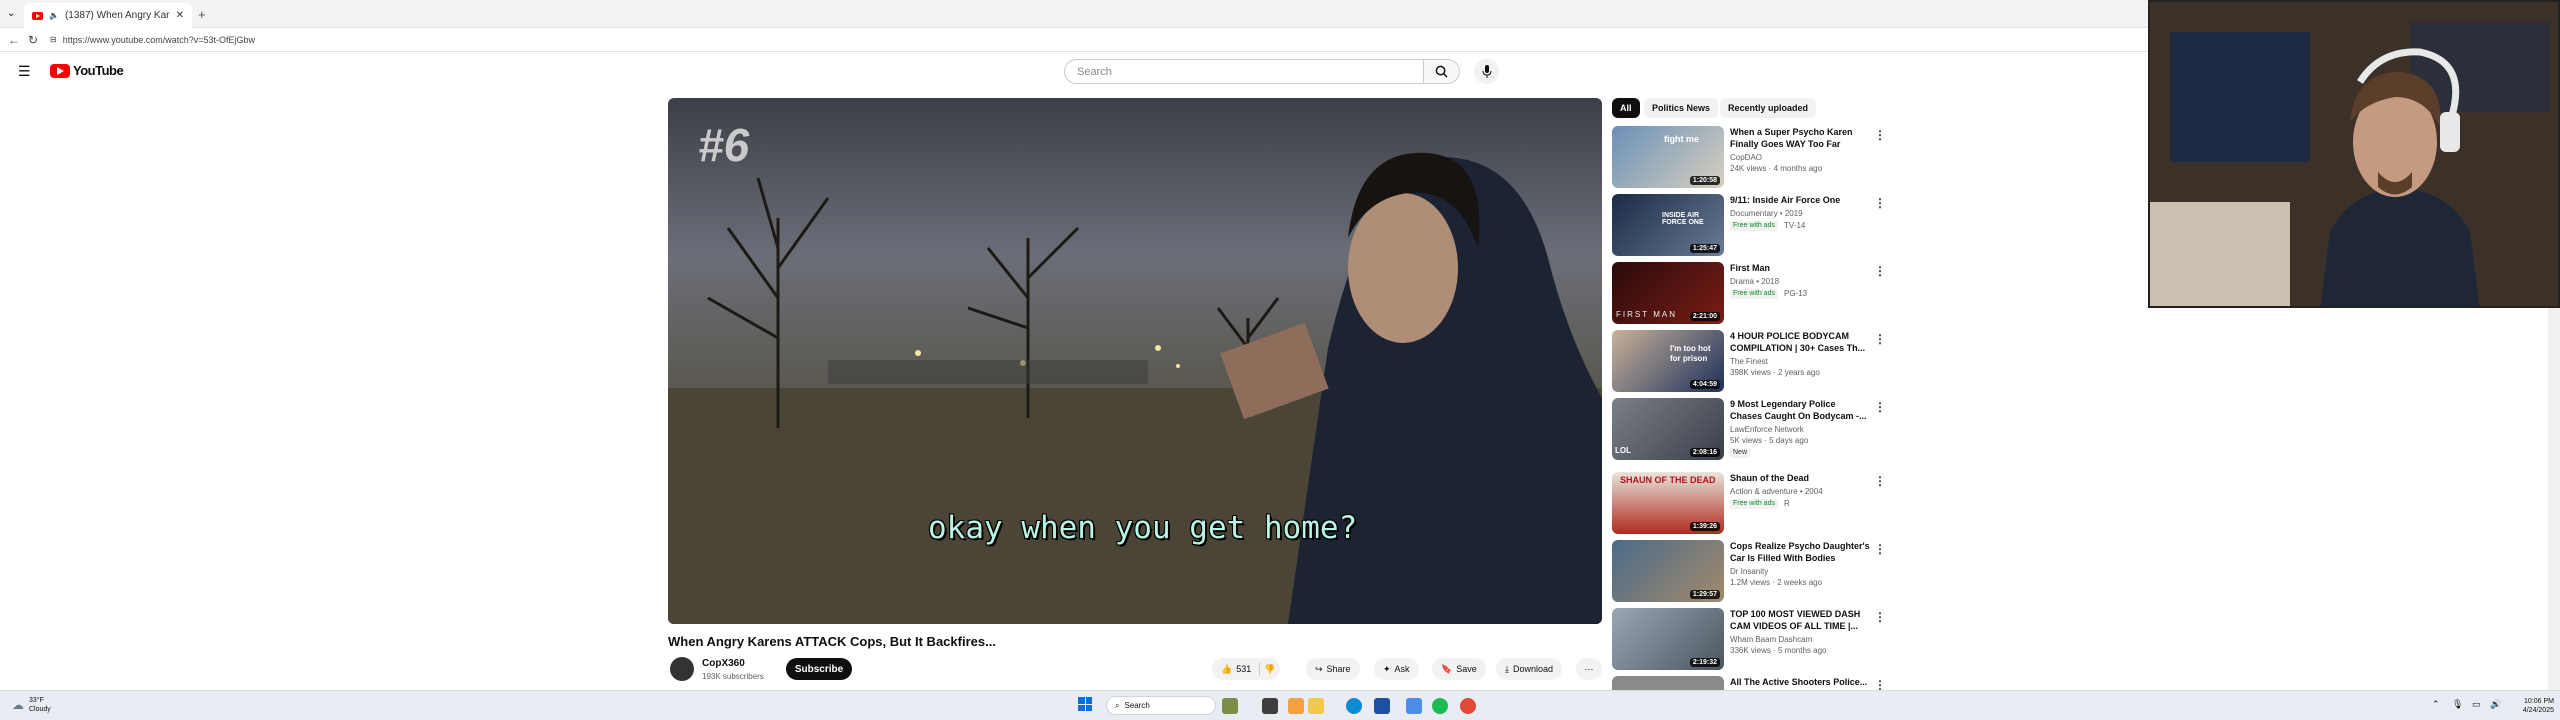 This screenshot has height=720, width=2560. I want to click on recommendation-item: All The Active Shooters Police... ⋮, so click(1747, 683).